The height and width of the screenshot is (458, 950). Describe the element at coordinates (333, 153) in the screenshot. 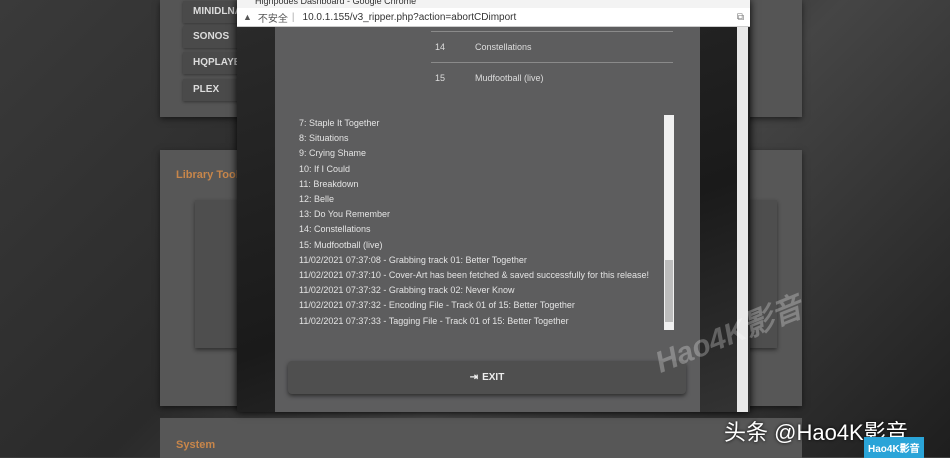

I see `log-line: 9: Crying Shame` at that location.